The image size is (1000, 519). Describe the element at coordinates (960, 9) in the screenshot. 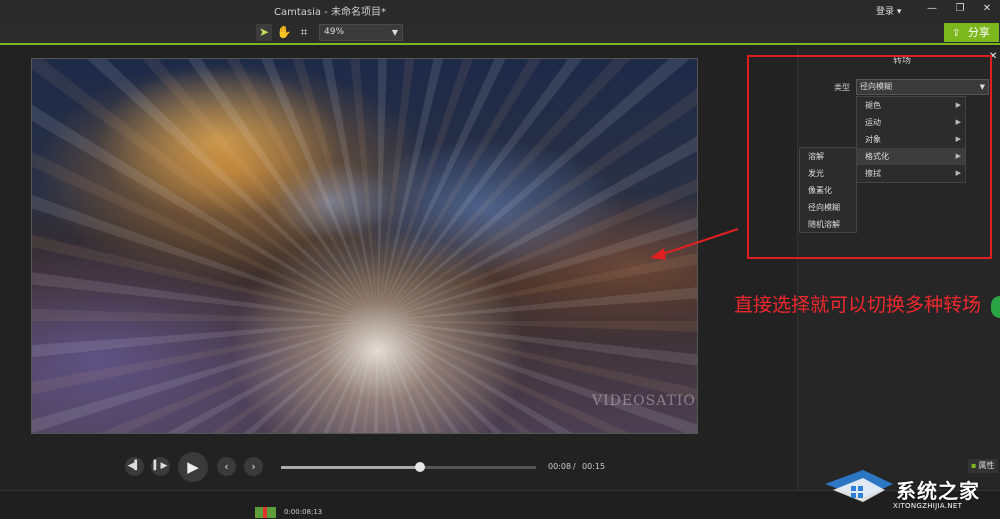

I see `restore-button: ❐` at that location.